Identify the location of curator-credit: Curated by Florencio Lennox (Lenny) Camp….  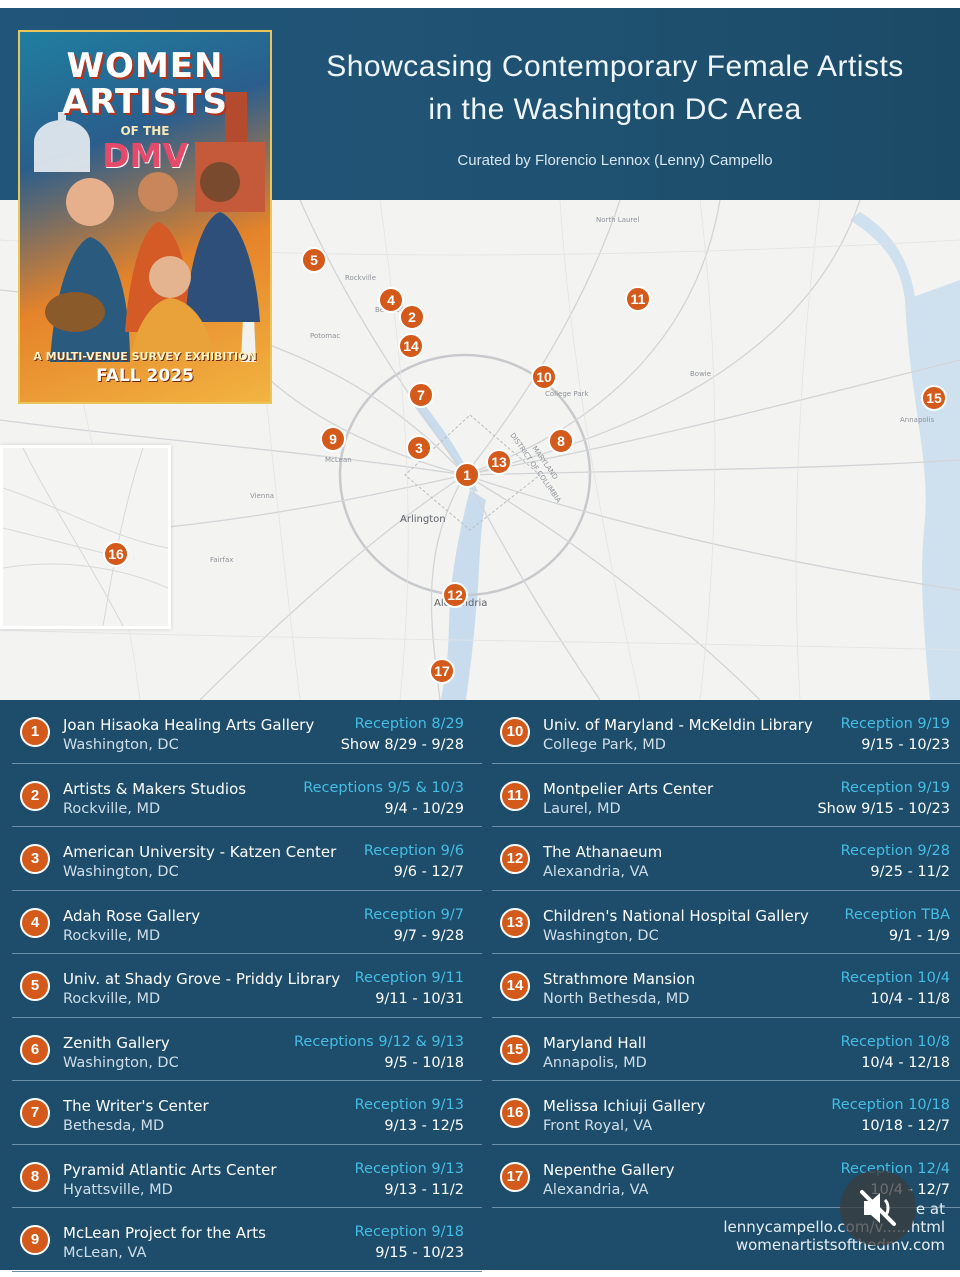
(615, 160).